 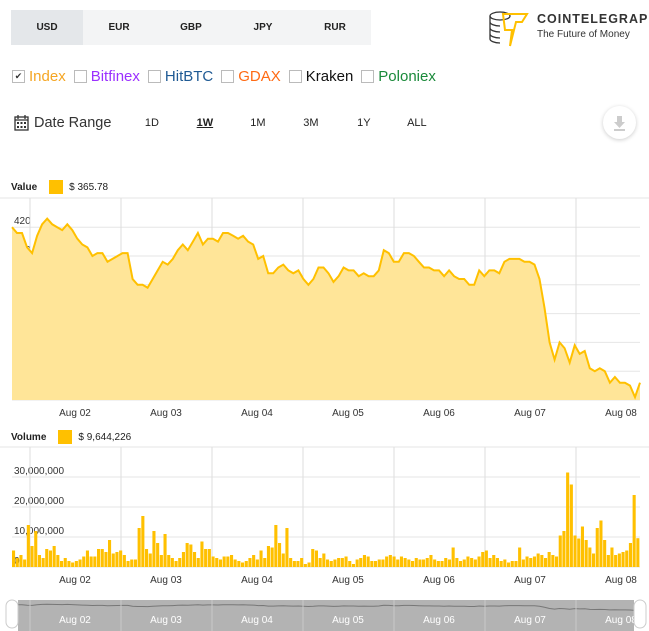 What do you see at coordinates (18, 76) in the screenshot?
I see `checkbox-checked: ✔` at bounding box center [18, 76].